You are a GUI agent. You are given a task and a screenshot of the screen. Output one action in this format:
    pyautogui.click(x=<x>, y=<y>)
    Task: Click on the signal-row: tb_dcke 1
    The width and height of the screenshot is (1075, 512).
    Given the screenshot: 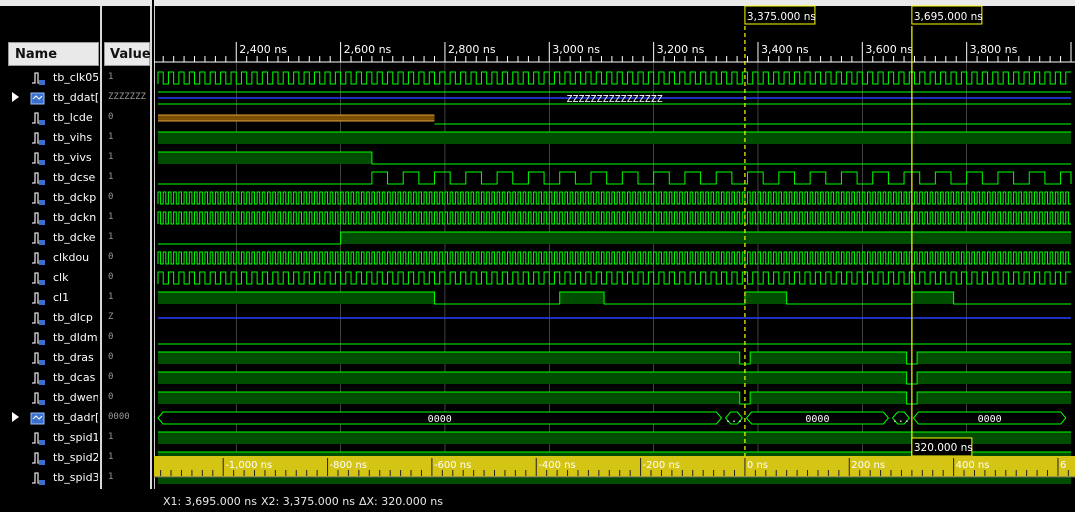 What is the action you would take?
    pyautogui.click(x=76, y=238)
    